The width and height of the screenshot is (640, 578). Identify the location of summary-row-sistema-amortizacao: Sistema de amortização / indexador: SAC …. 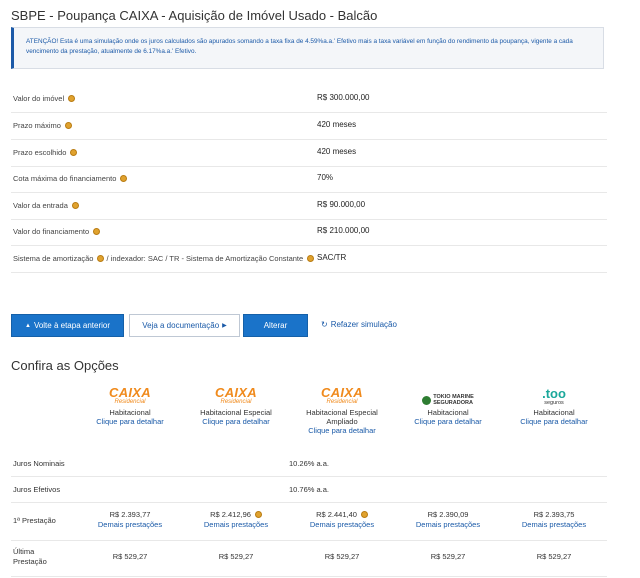
(309, 259).